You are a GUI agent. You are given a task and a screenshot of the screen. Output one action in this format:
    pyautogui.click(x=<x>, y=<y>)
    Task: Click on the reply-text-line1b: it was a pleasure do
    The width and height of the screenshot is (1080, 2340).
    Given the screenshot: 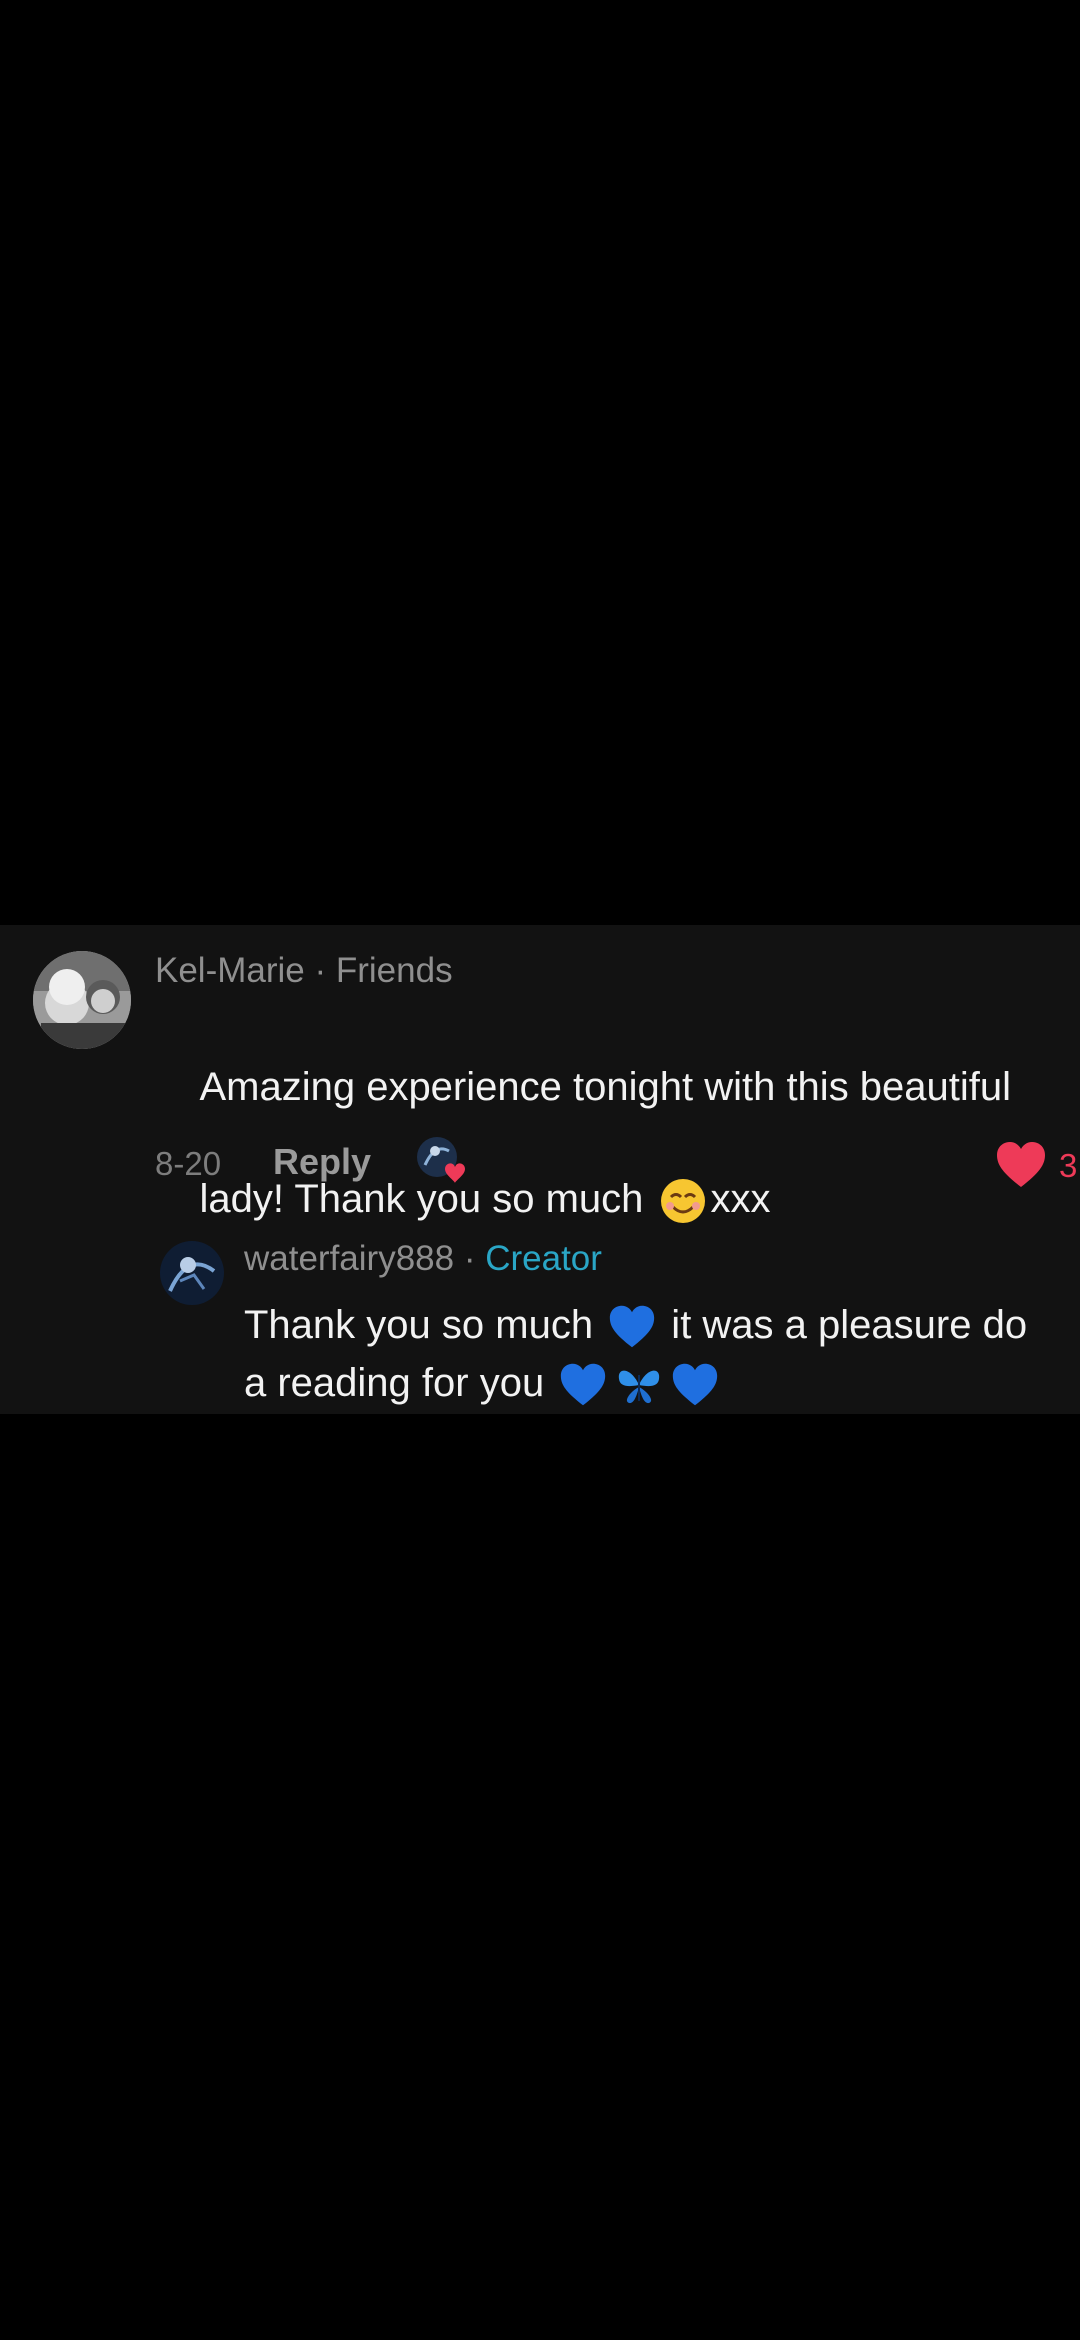 What is the action you would take?
    pyautogui.click(x=844, y=1325)
    